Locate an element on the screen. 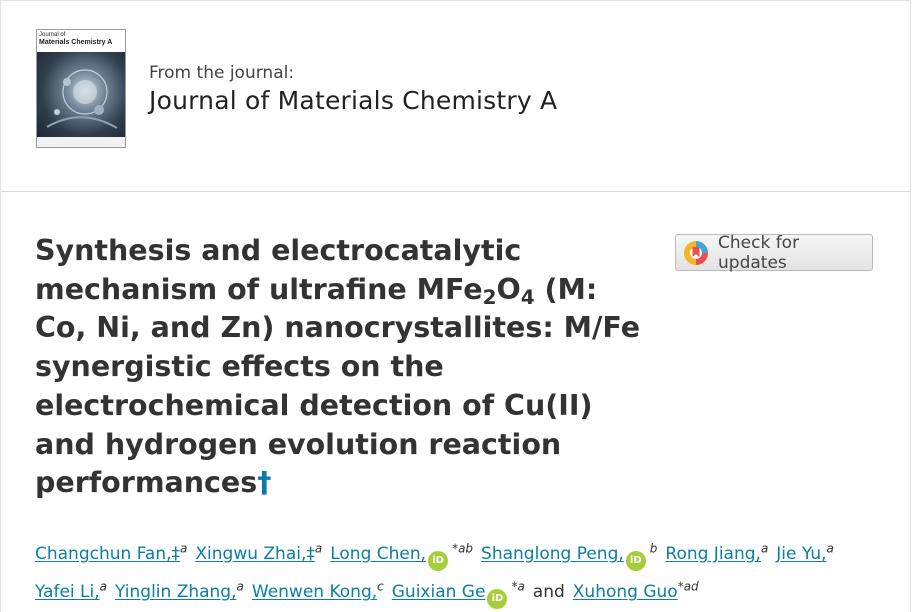 This screenshot has width=913, height=612. affiliation-marker: b is located at coordinates (653, 548).